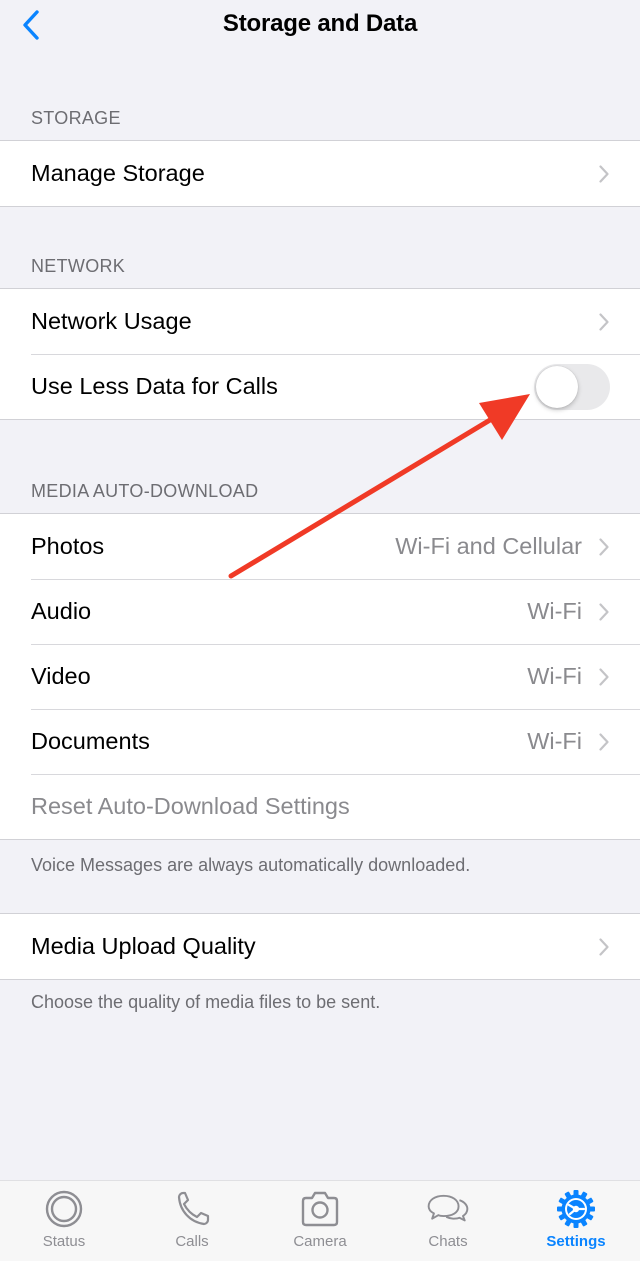  Describe the element at coordinates (448, 1224) in the screenshot. I see `tab-chats: Chats` at that location.